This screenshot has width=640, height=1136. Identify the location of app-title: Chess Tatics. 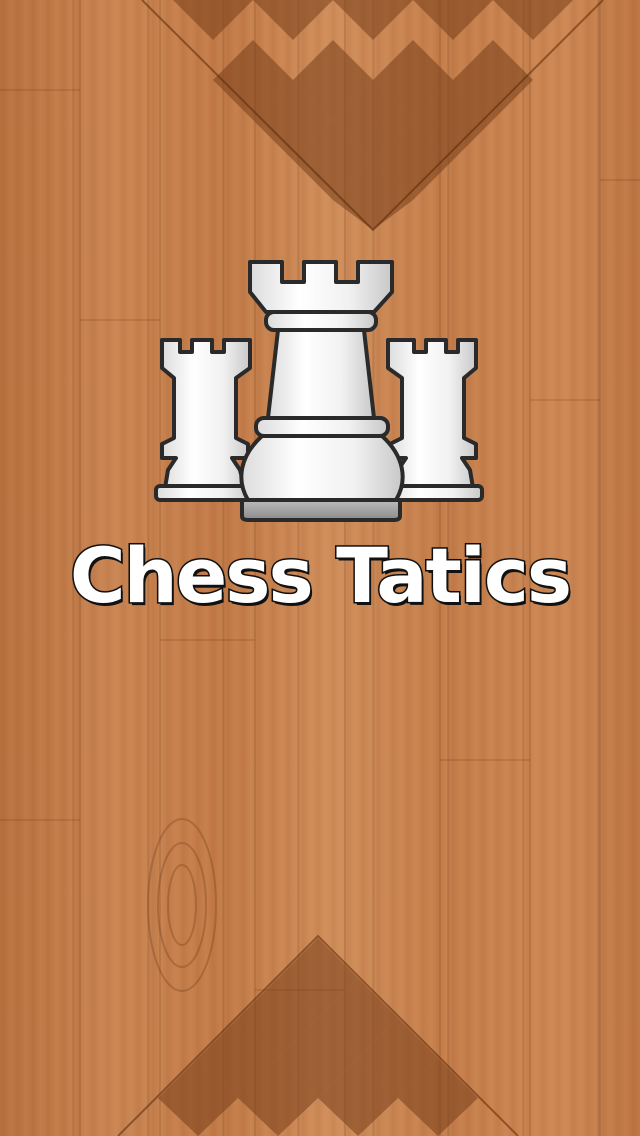
(320, 576).